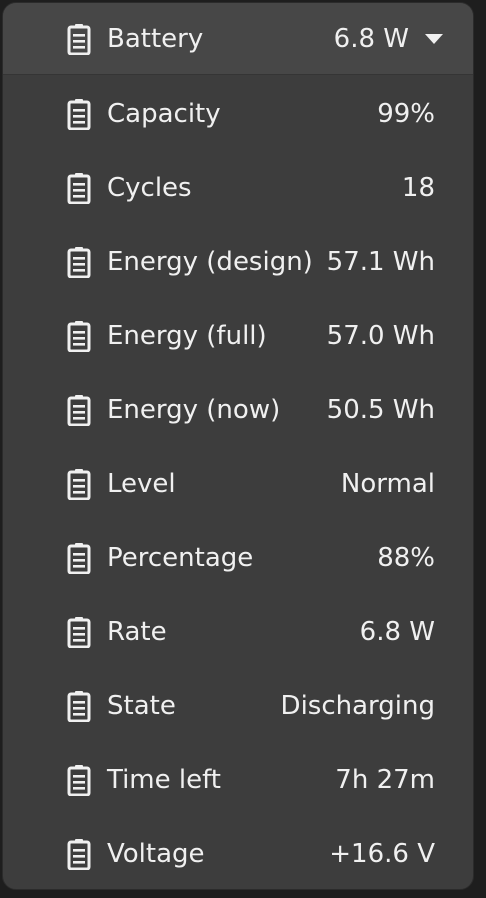 The image size is (486, 898). I want to click on battery-row-voltage: Voltage +16.6 V, so click(238, 853).